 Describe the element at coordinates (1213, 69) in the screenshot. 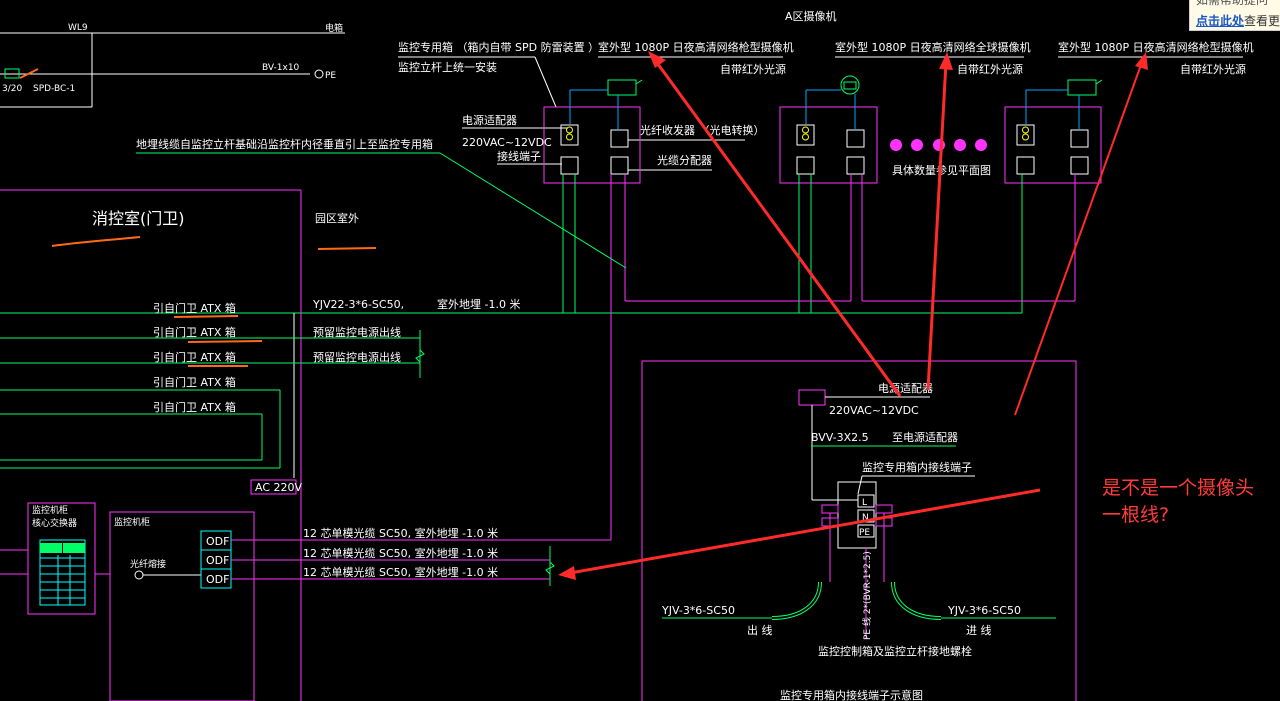

I see `camera-light-3: 自带红外光源` at that location.